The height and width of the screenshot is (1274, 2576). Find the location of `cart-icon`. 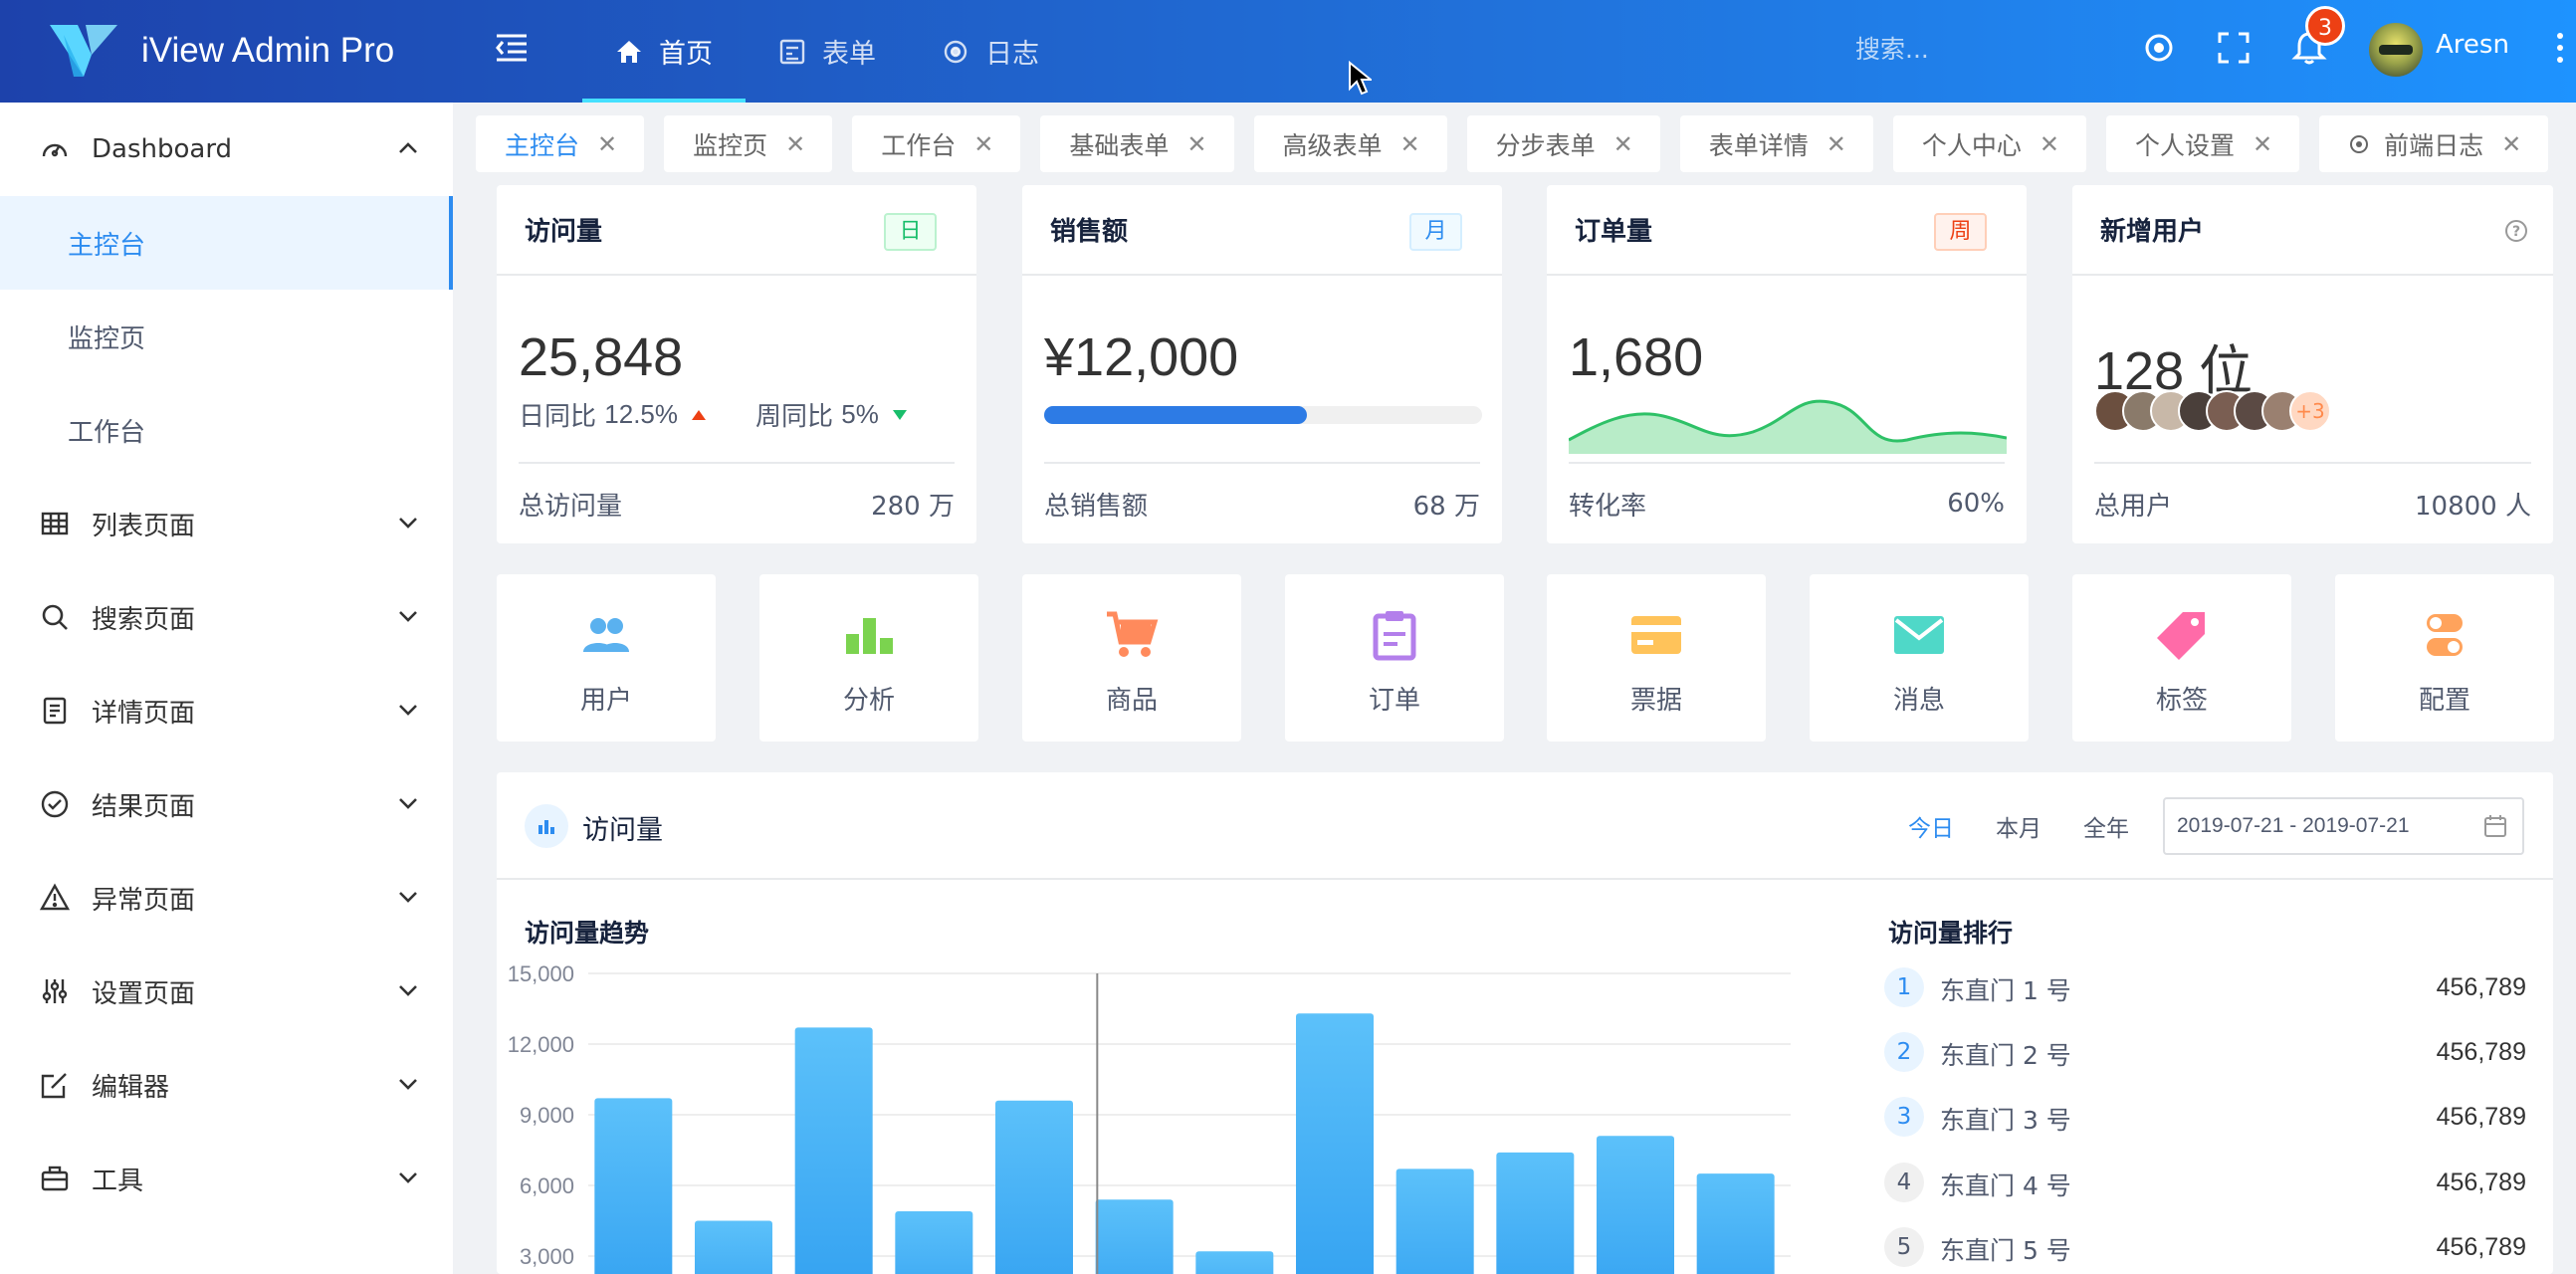

cart-icon is located at coordinates (1133, 634).